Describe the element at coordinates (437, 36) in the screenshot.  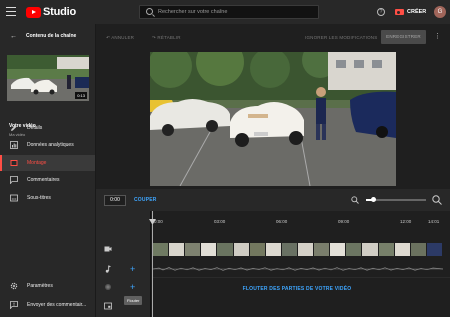
I see `more-options-icon: ⋮` at that location.